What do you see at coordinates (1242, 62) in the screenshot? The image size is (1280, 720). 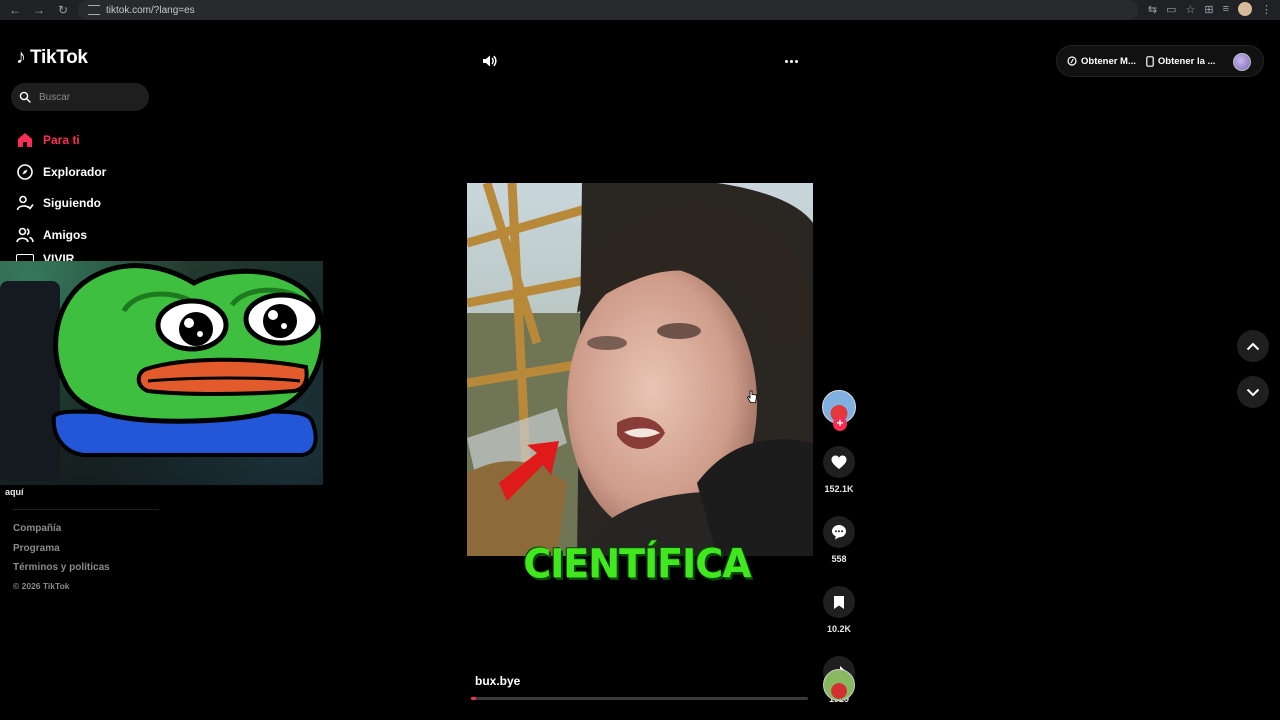 I see `user-avatar` at bounding box center [1242, 62].